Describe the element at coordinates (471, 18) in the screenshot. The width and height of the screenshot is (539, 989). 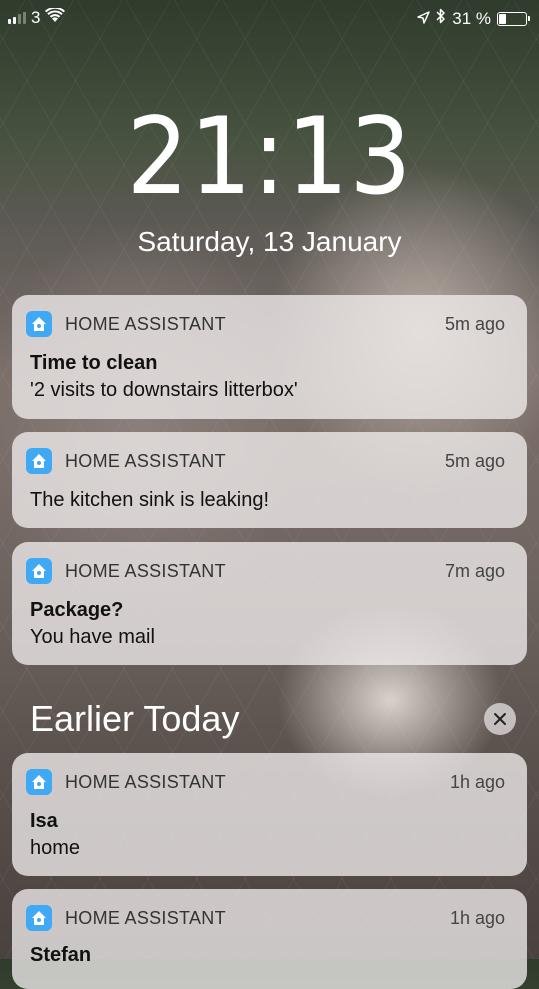
I see `battery-percent: 31 %` at that location.